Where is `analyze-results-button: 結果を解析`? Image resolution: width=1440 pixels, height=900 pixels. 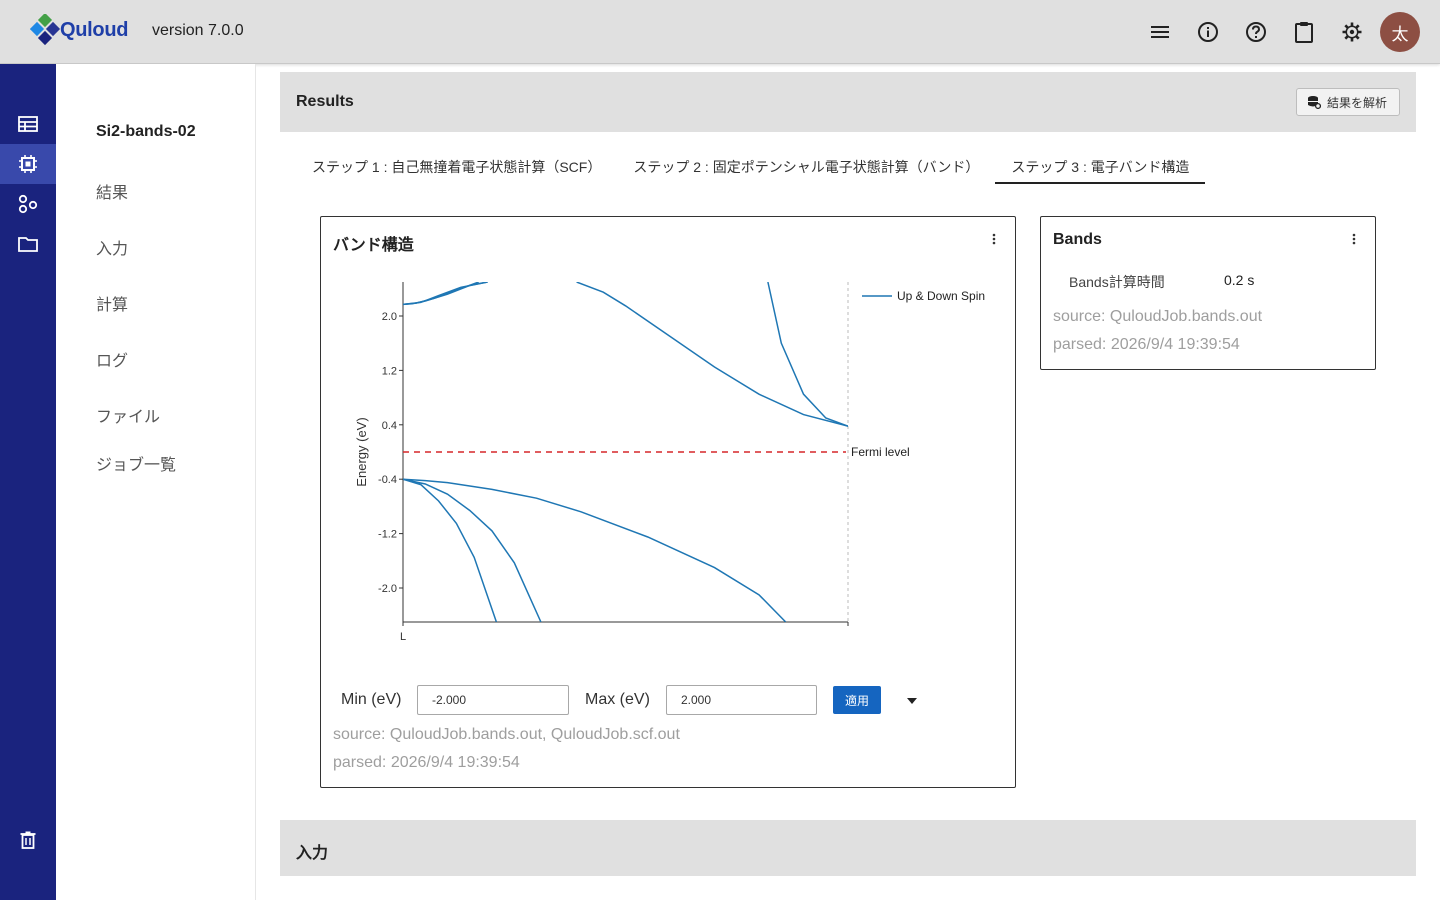 analyze-results-button: 結果を解析 is located at coordinates (1347, 102).